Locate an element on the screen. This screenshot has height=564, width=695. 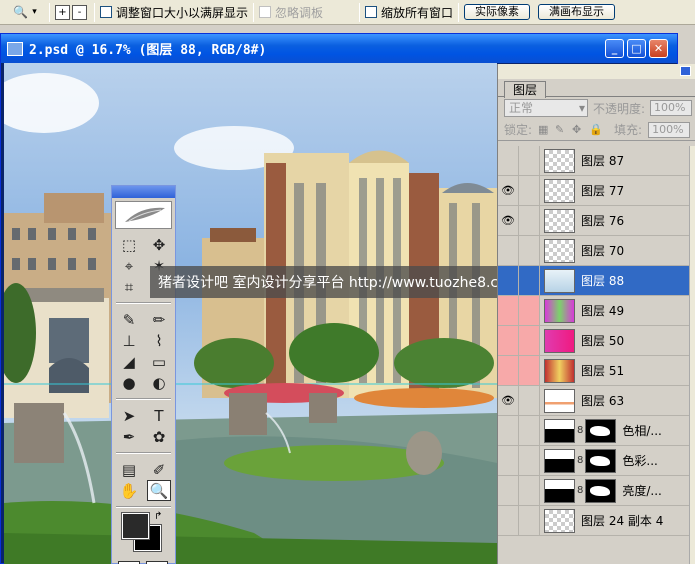
blur-tool-icon: ● is located at coordinates (129, 382).